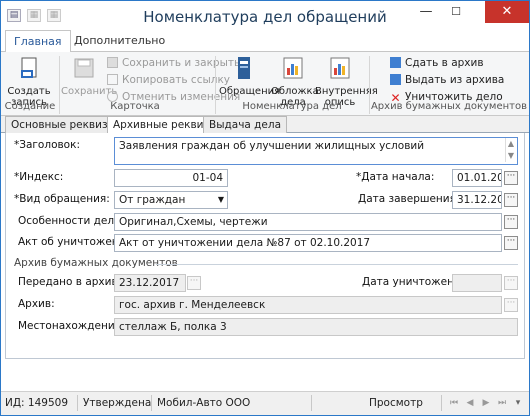  I want to click on location-field: стеллаж Б, полка 3, so click(316, 327).